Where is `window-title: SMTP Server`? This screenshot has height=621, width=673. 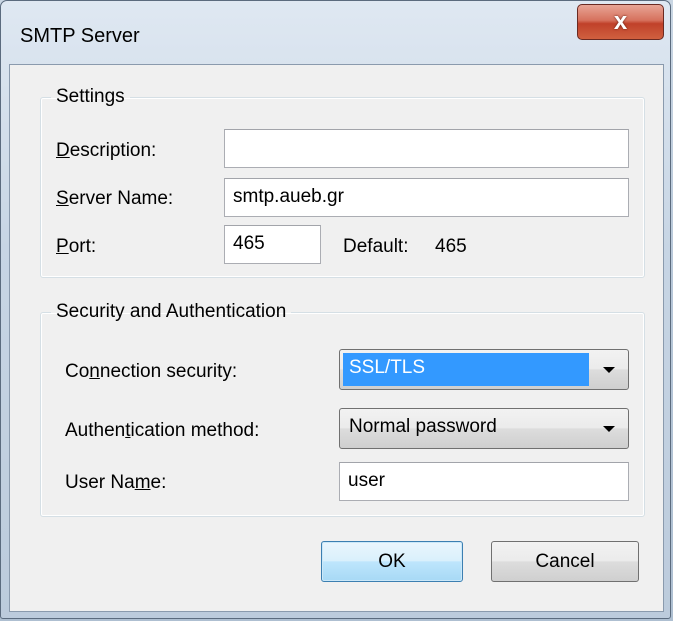
window-title: SMTP Server is located at coordinates (80, 36).